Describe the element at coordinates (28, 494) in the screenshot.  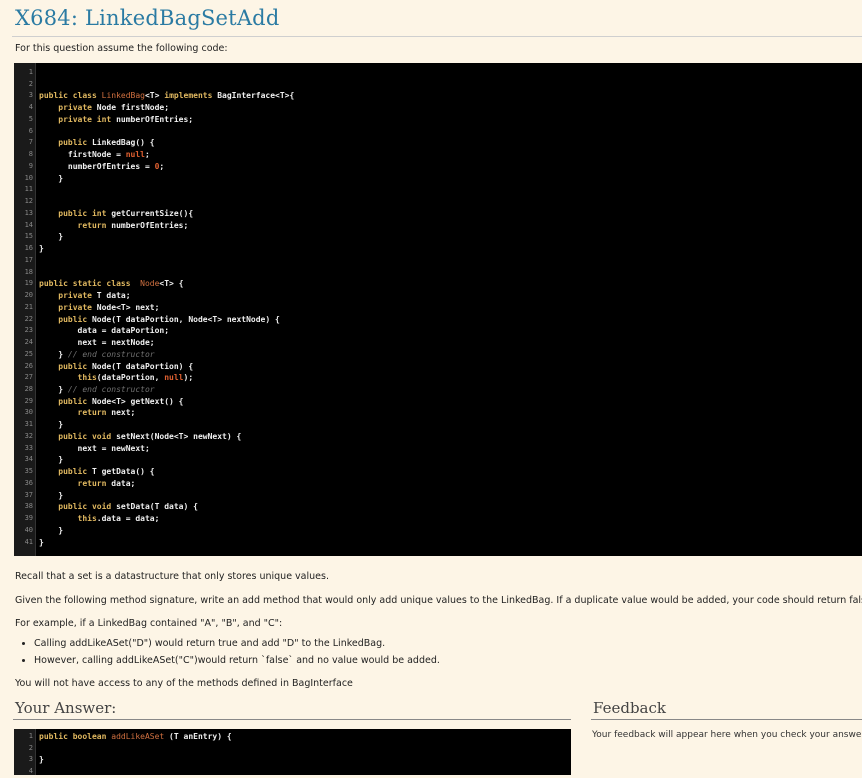
I see `line-number: 37` at that location.